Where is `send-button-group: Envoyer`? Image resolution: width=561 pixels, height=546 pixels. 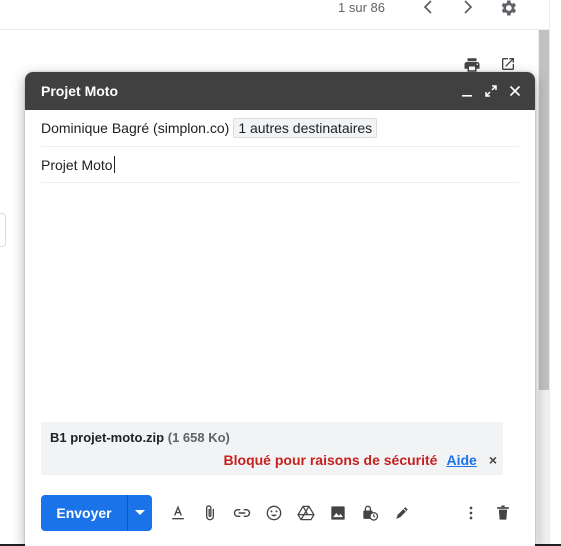 send-button-group: Envoyer is located at coordinates (96, 513).